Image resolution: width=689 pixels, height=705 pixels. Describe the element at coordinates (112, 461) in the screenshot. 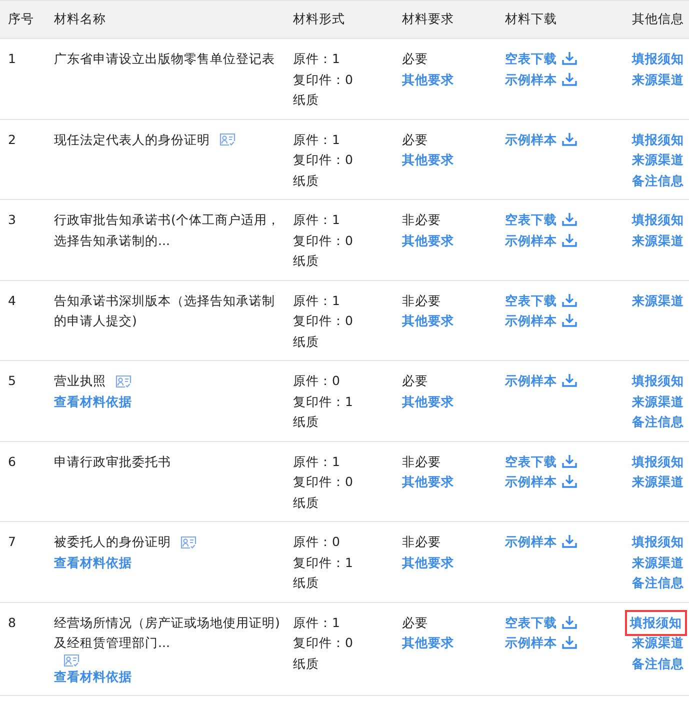

I see `material-name: 申请行政审批委托书` at that location.